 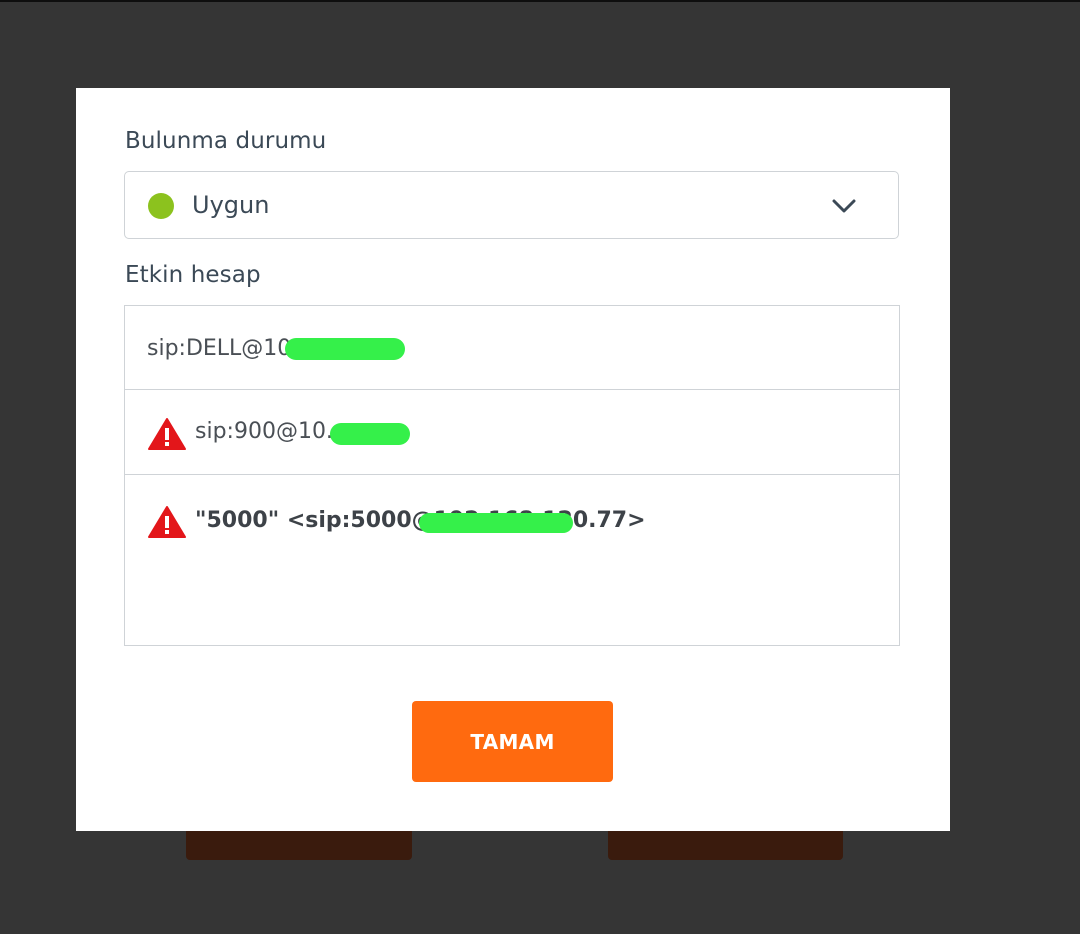 I want to click on account-item-dell: sip:DELL@10, so click(x=512, y=348).